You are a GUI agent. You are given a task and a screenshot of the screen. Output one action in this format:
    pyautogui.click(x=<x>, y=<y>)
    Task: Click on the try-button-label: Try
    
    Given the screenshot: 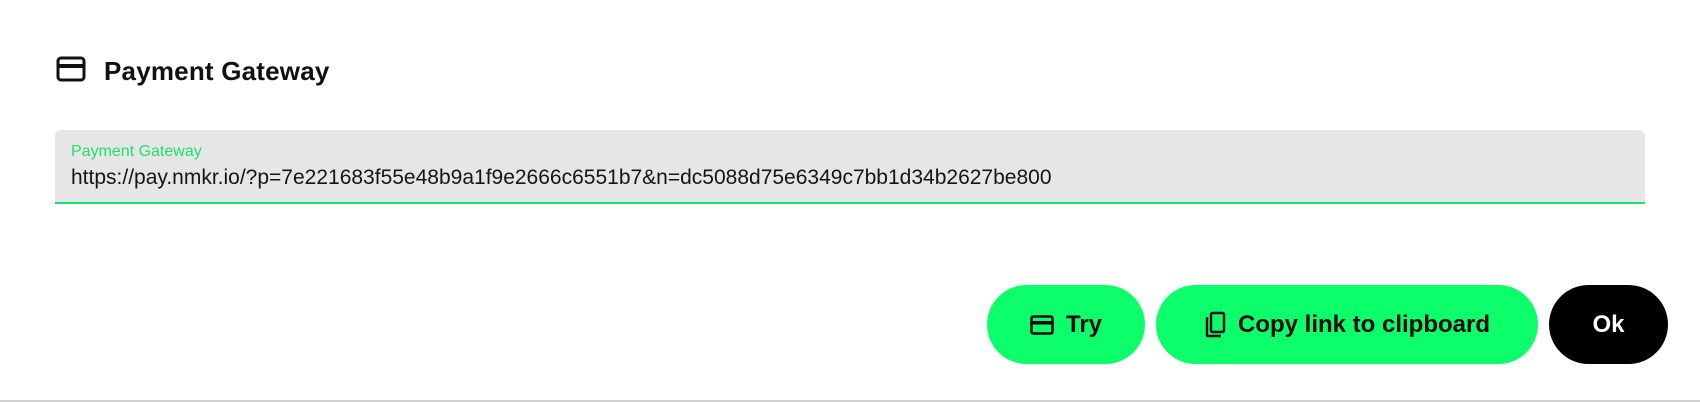 What is the action you would take?
    pyautogui.click(x=1084, y=324)
    